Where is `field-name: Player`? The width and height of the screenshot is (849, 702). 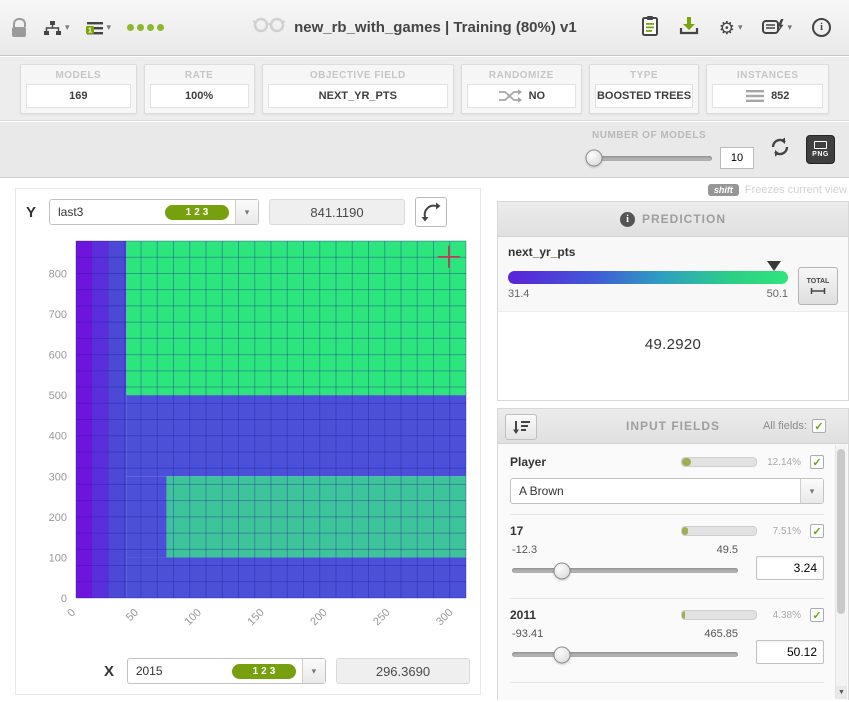 field-name: Player is located at coordinates (528, 462).